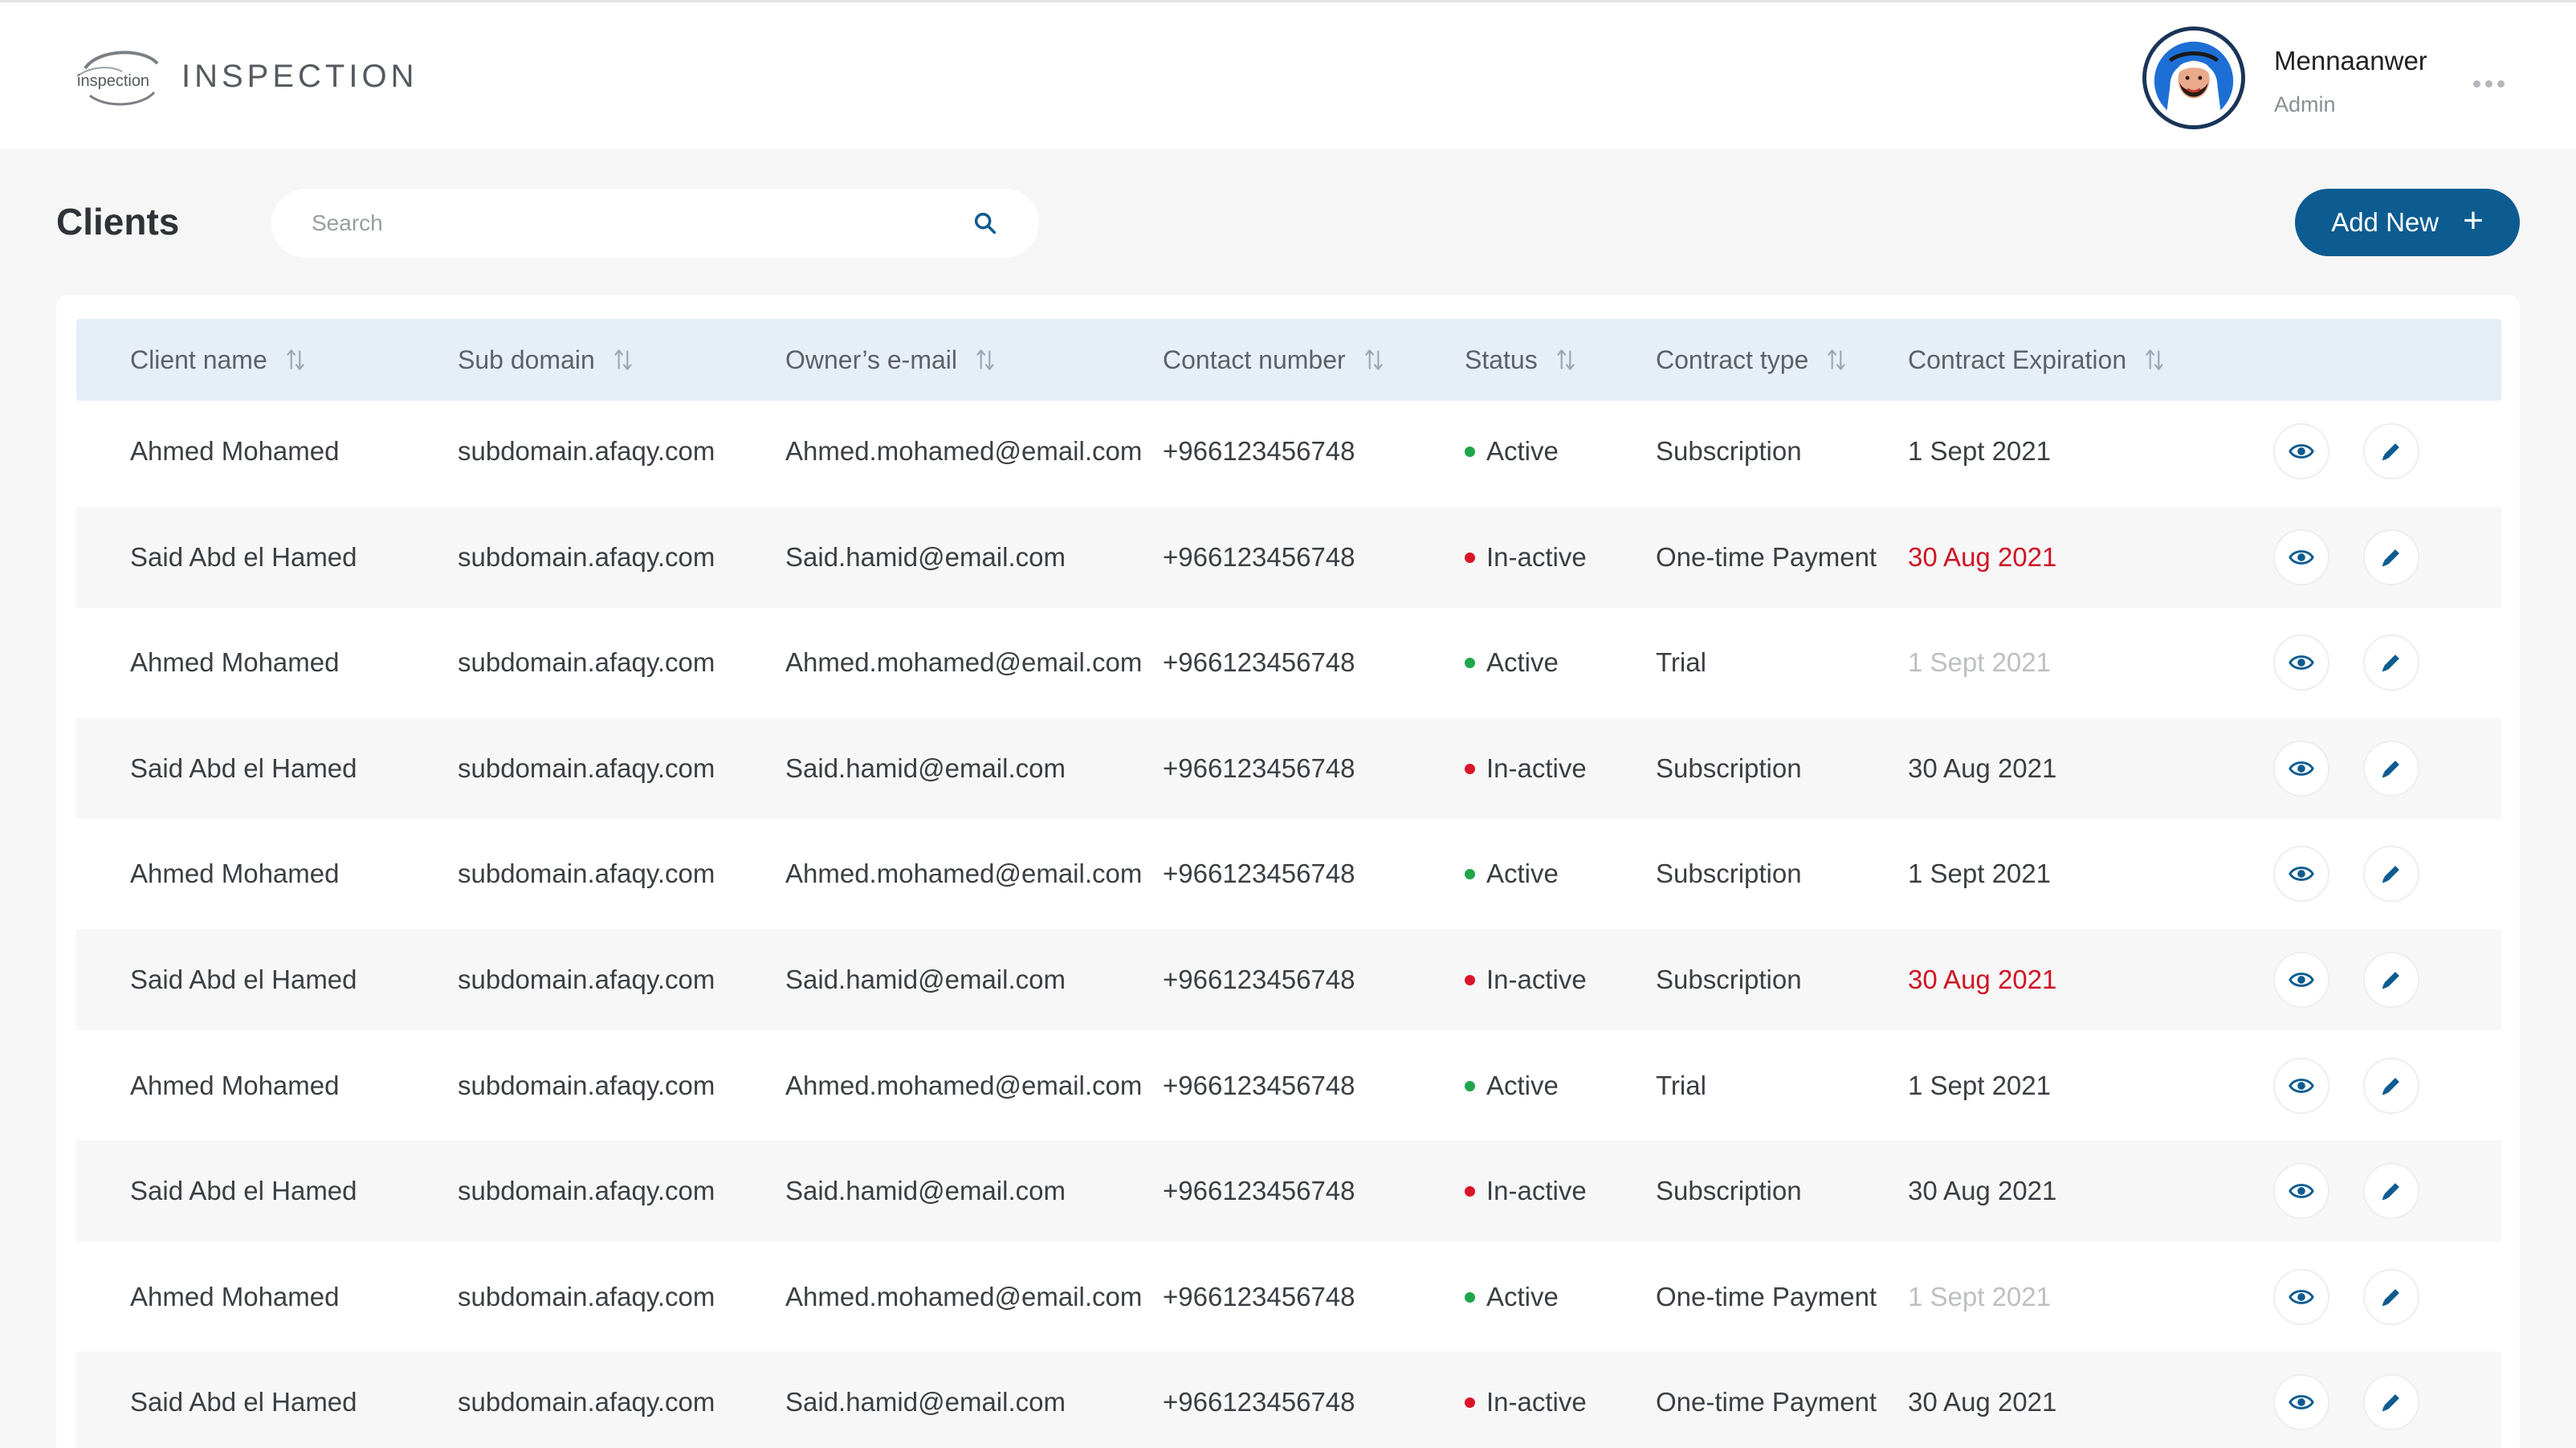  What do you see at coordinates (2407, 222) in the screenshot?
I see `add-new-button: Add New +` at bounding box center [2407, 222].